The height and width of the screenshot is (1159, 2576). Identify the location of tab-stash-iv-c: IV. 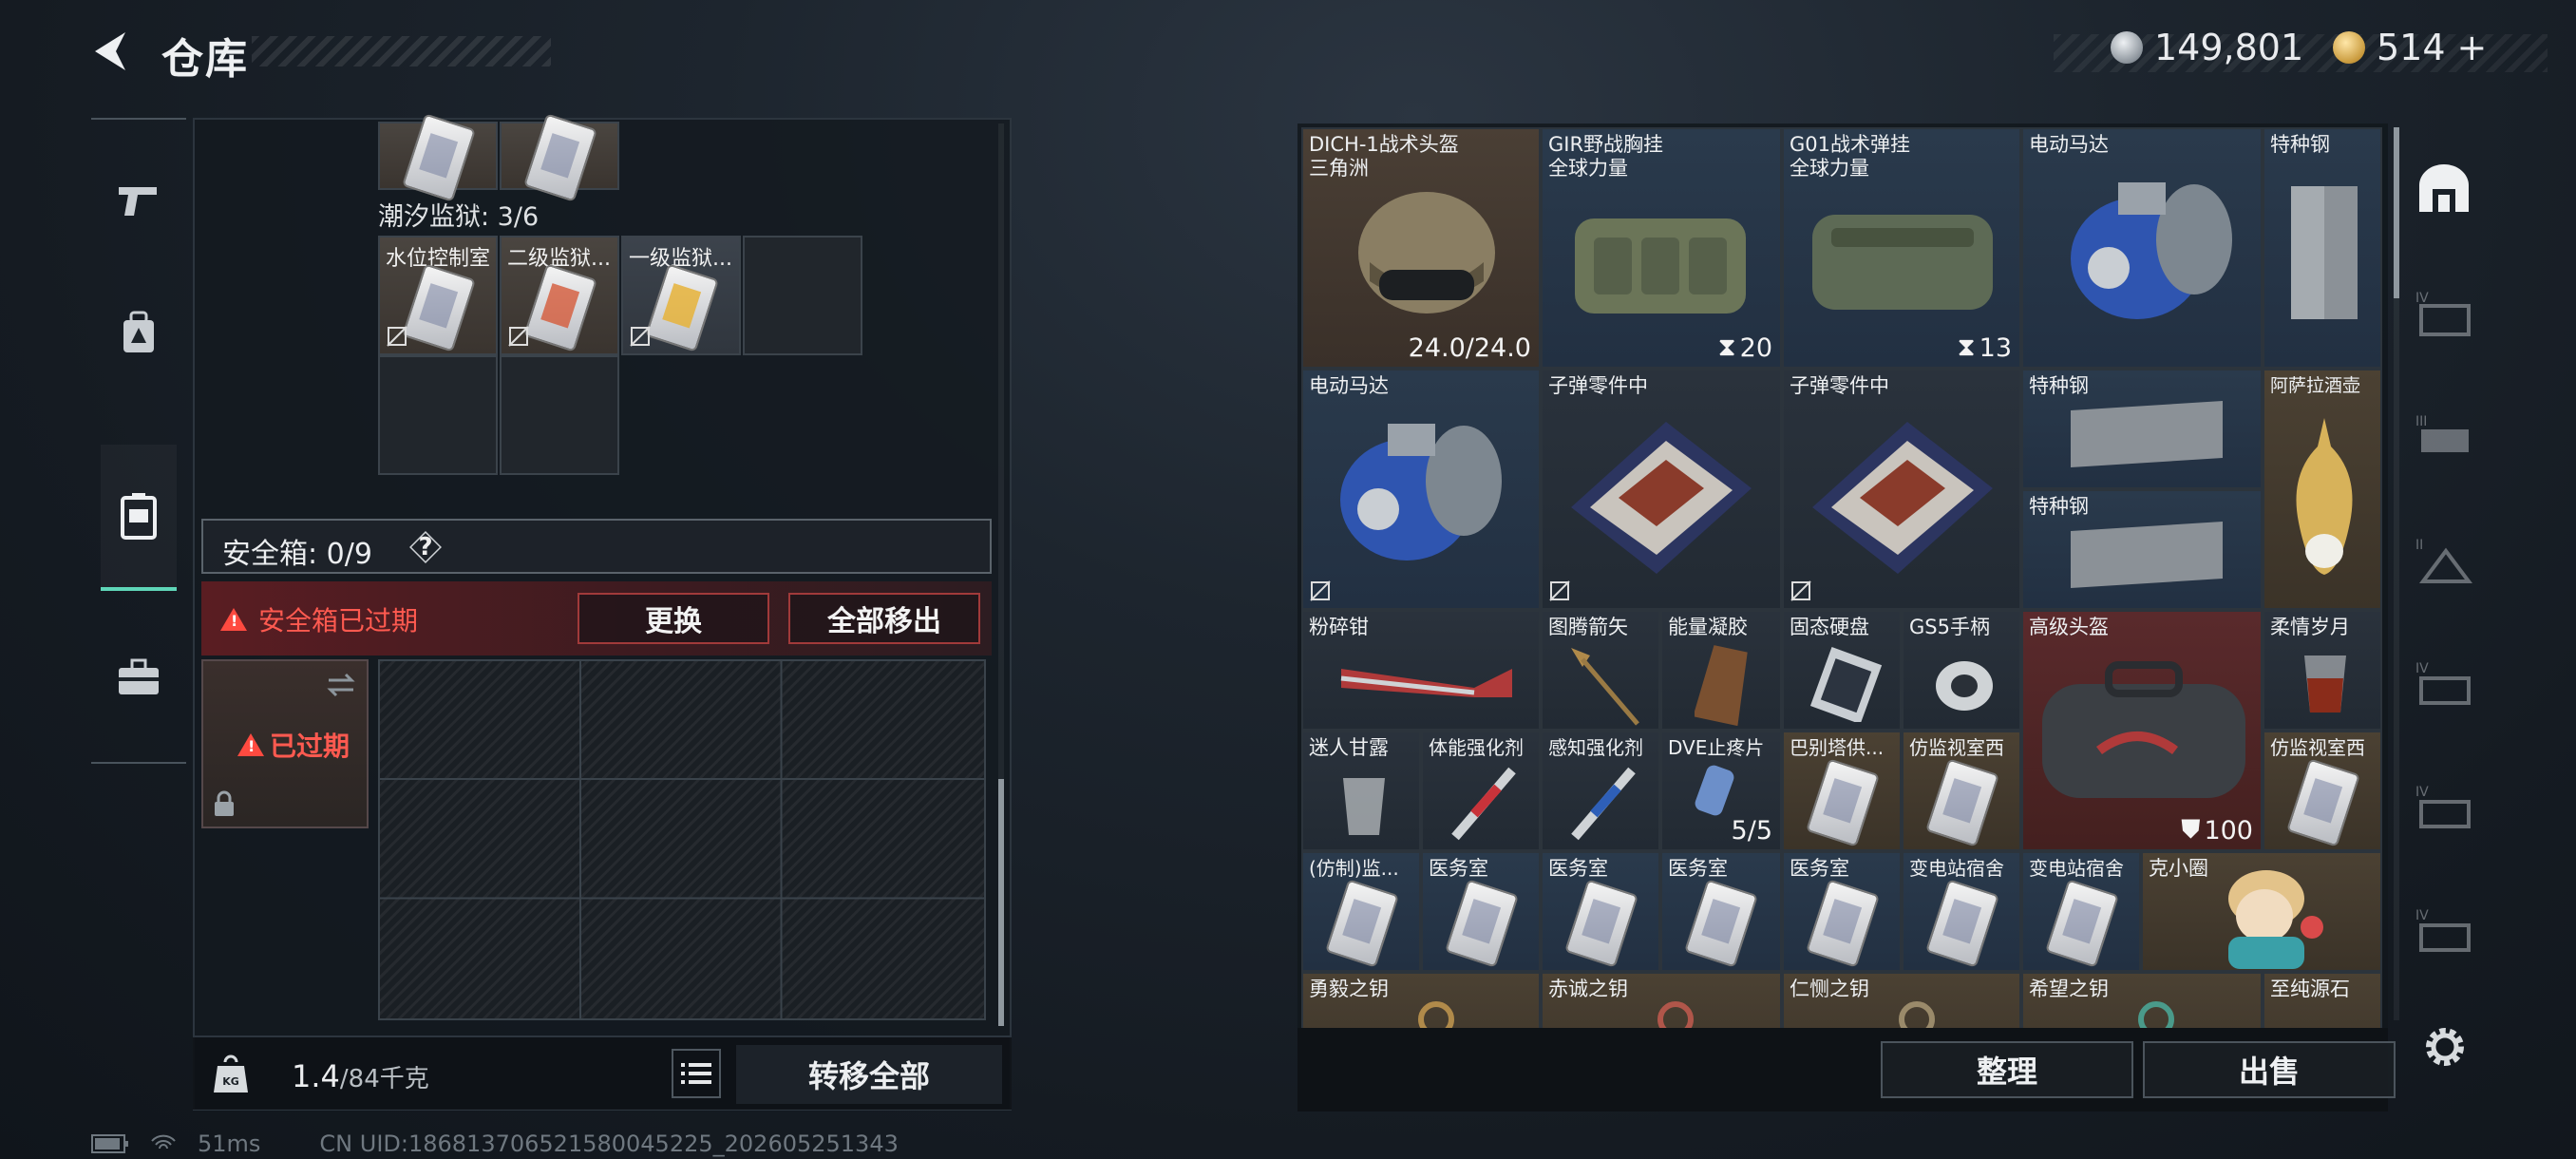
(2444, 806).